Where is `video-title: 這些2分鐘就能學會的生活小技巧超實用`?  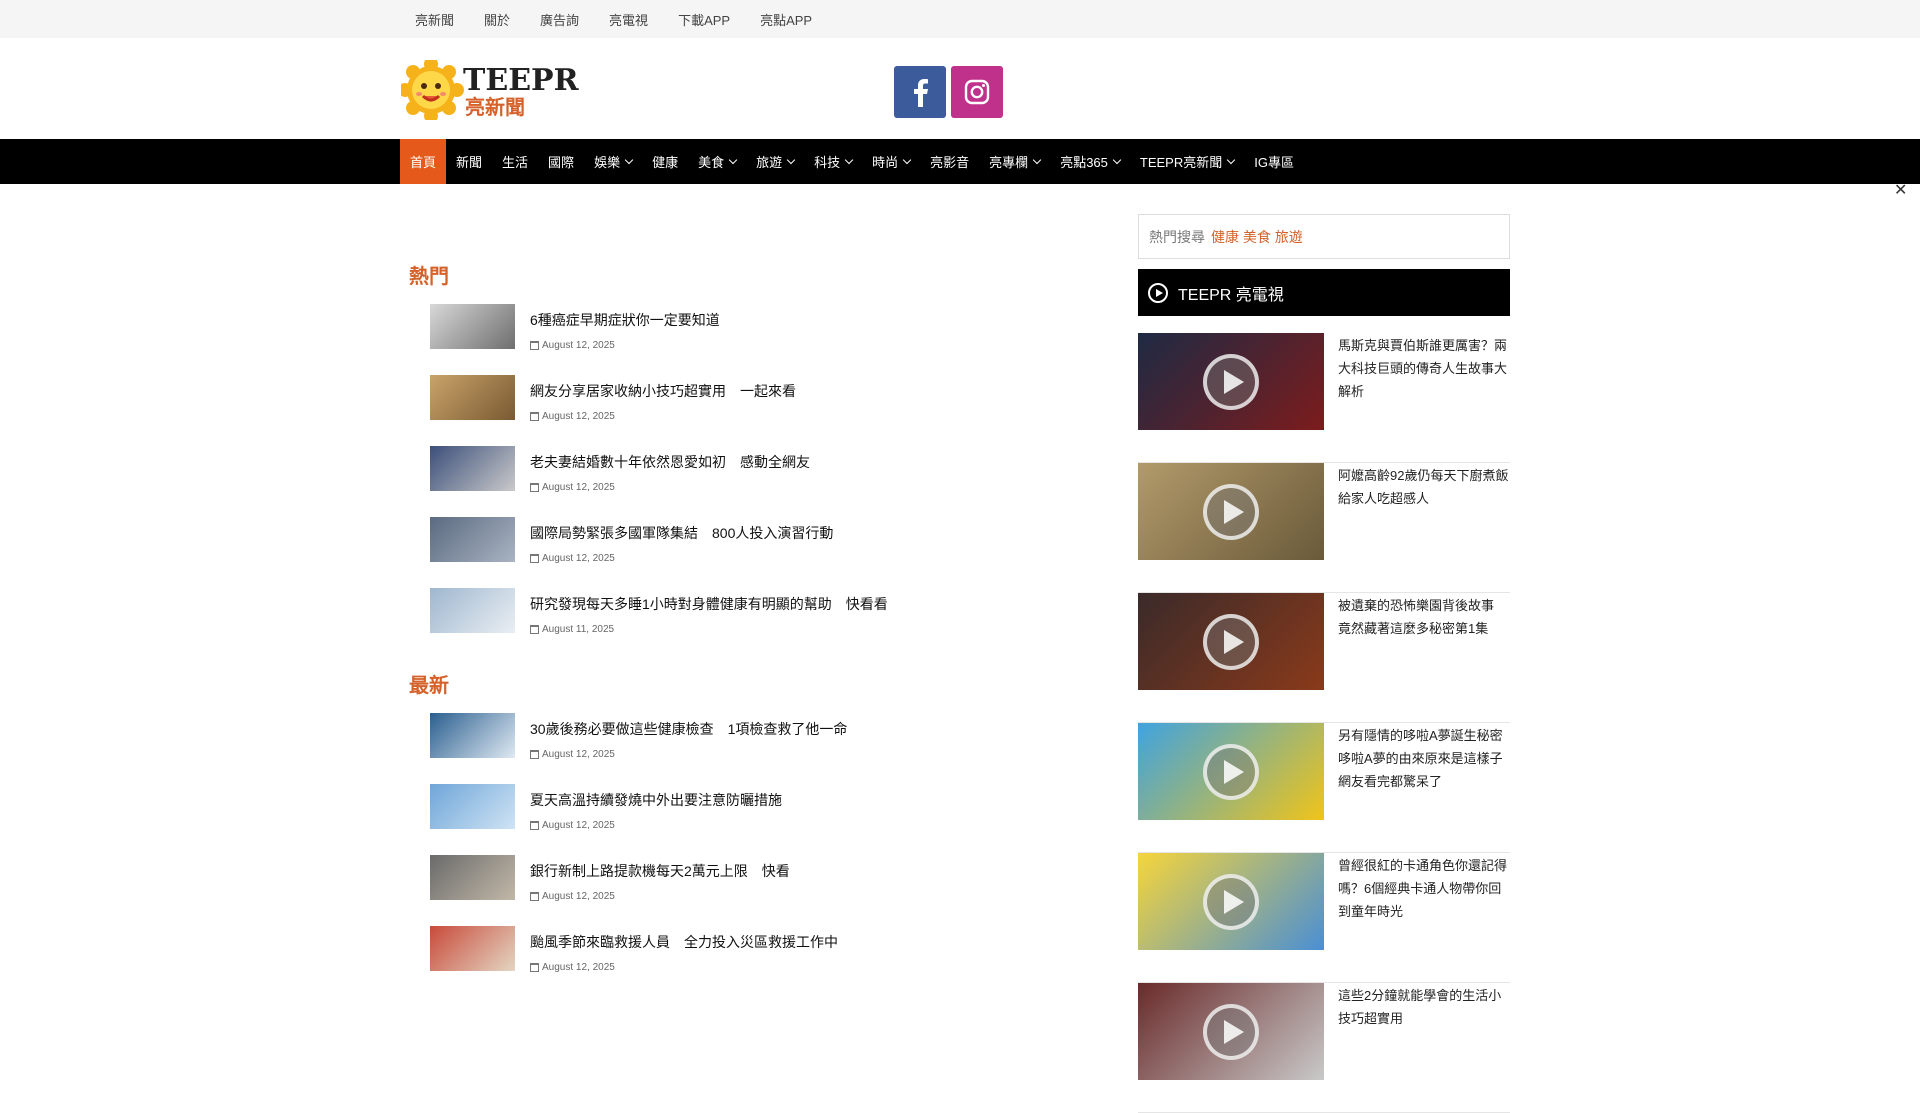 video-title: 這些2分鐘就能學會的生活小技巧超實用 is located at coordinates (1424, 1007).